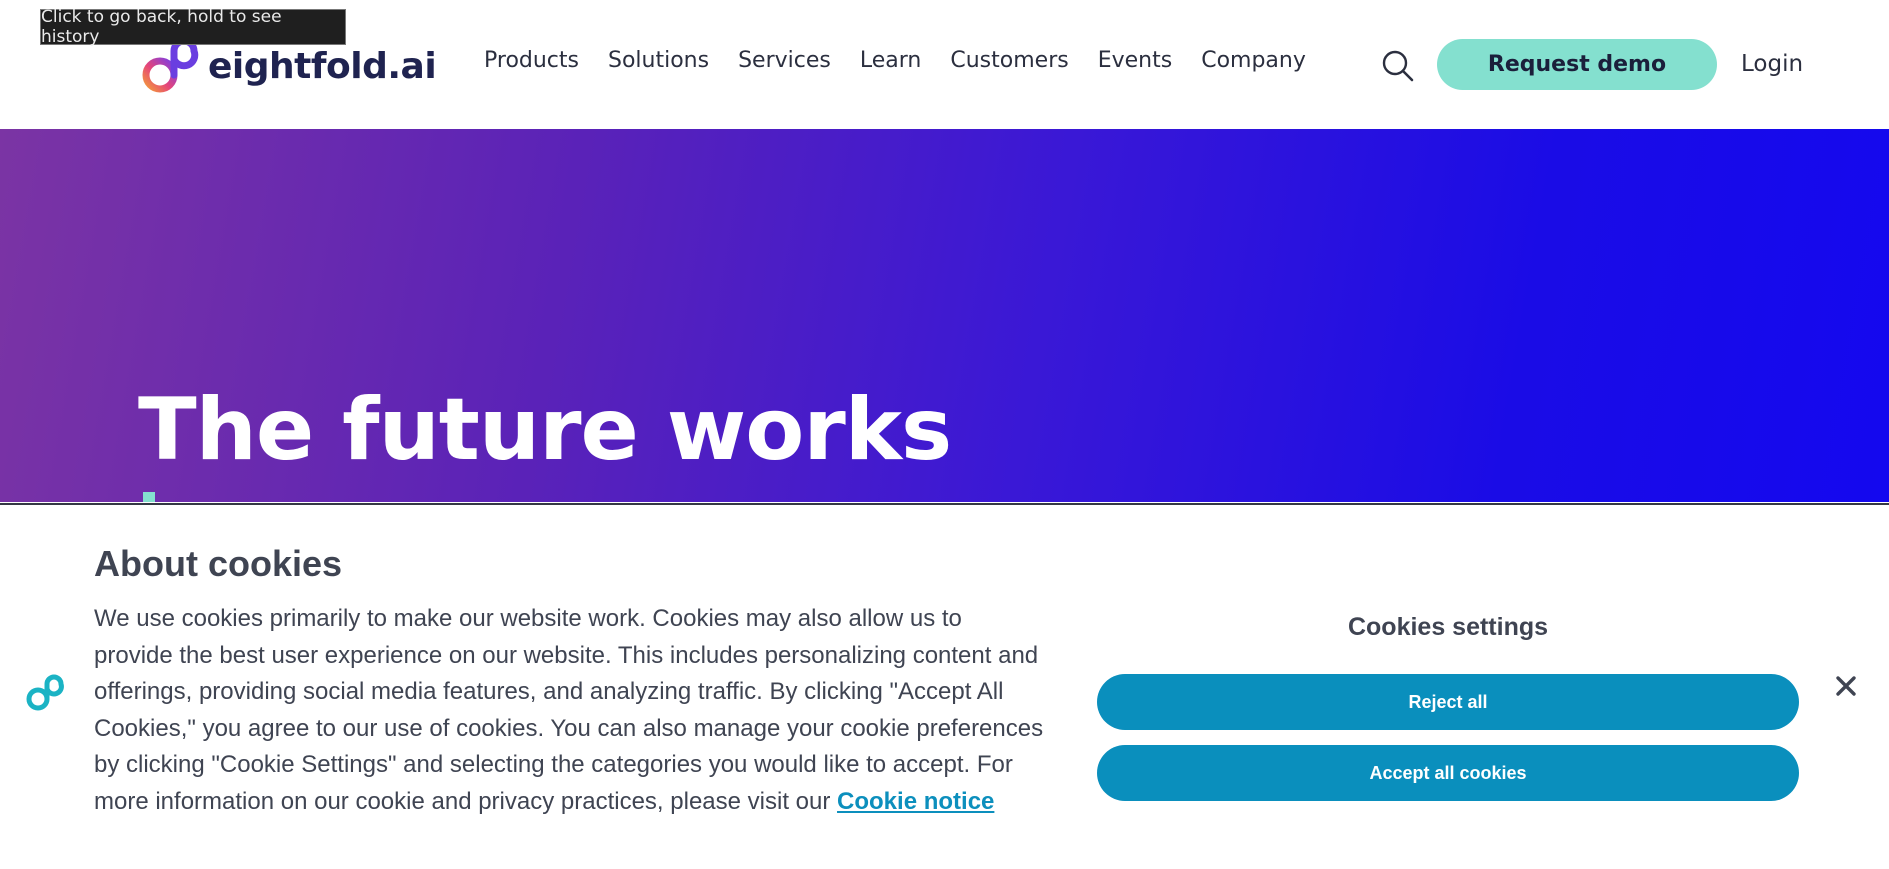 Image resolution: width=1889 pixels, height=869 pixels. Describe the element at coordinates (1448, 773) in the screenshot. I see `accept-all-cookies-button: Accept all cookies` at that location.